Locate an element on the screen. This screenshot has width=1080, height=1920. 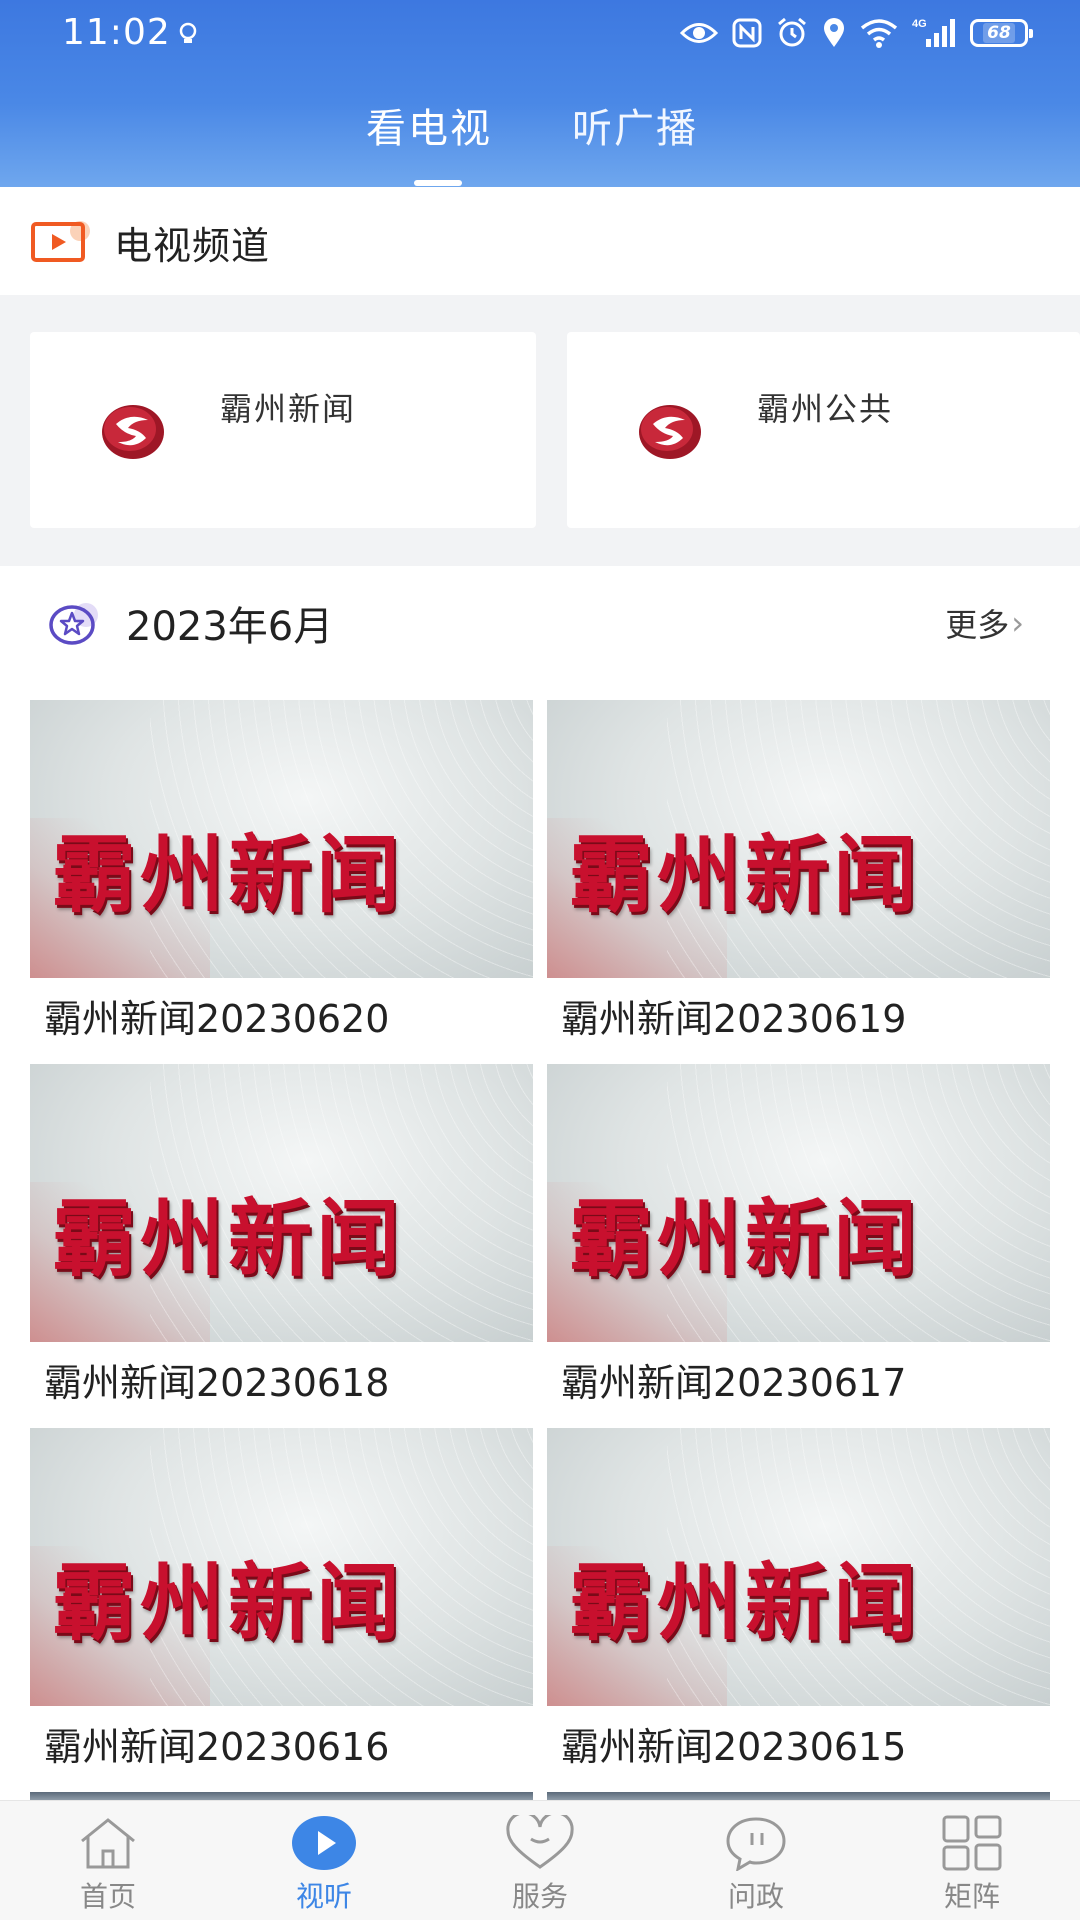
channel-name: 霸州新闻 is located at coordinates (288, 409).